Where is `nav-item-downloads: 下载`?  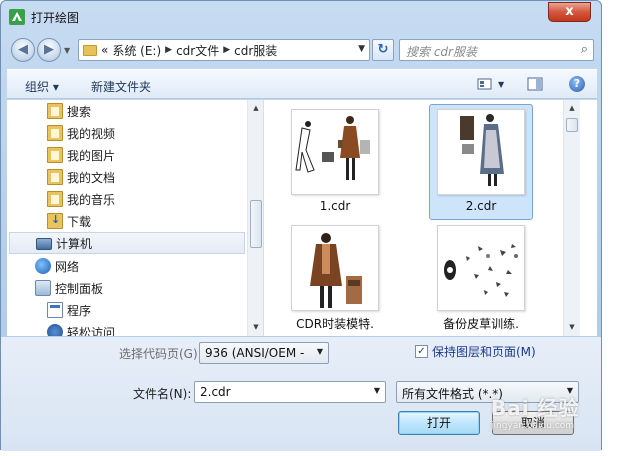
nav-item-downloads: 下载 is located at coordinates (69, 221).